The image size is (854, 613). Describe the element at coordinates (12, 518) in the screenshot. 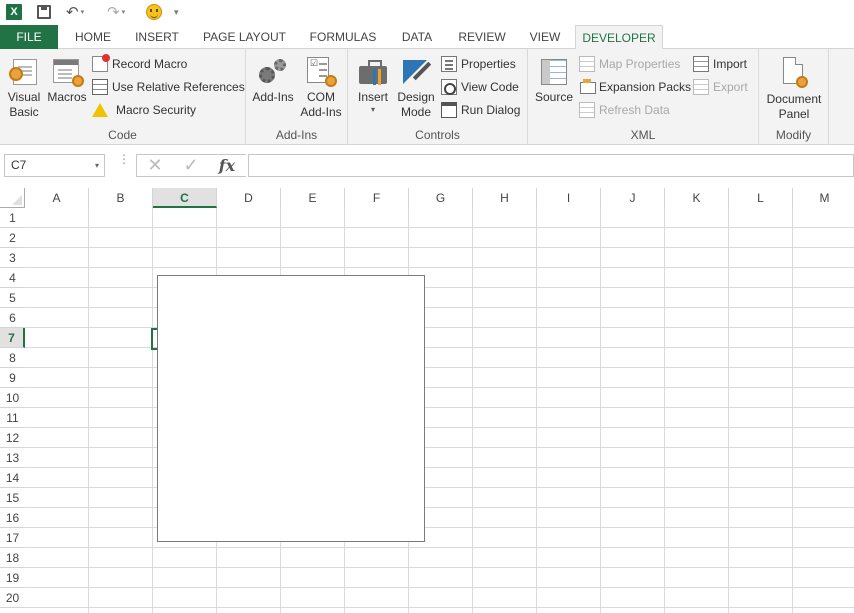

I see `row-header-16: 16` at that location.